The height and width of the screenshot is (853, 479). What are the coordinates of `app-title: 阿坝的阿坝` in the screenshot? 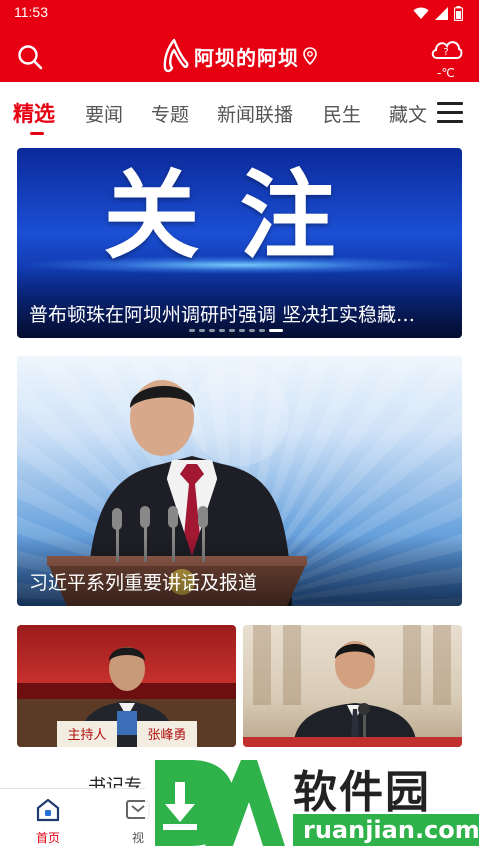 It's located at (246, 57).